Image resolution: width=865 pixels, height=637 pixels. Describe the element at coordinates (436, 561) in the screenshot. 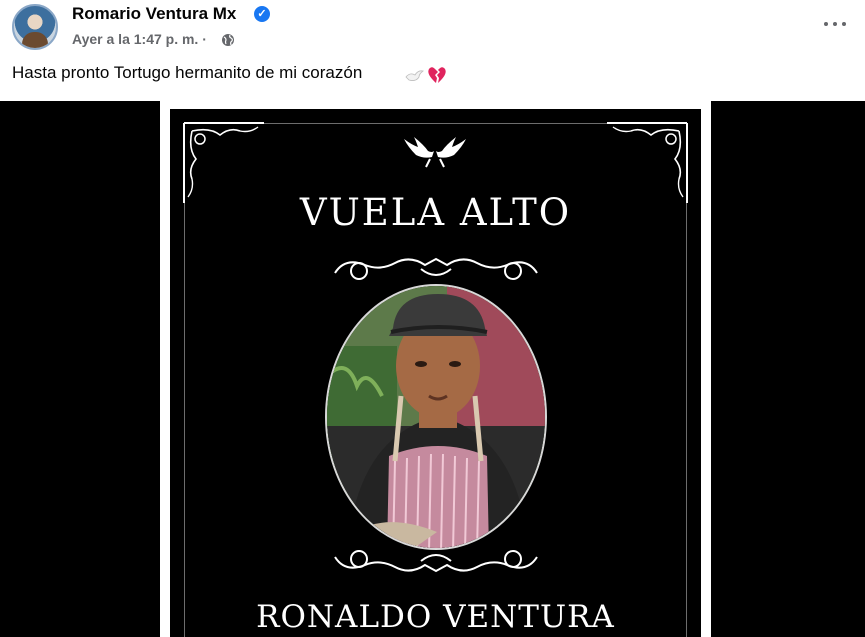

I see `bottom-flourish-icon` at that location.